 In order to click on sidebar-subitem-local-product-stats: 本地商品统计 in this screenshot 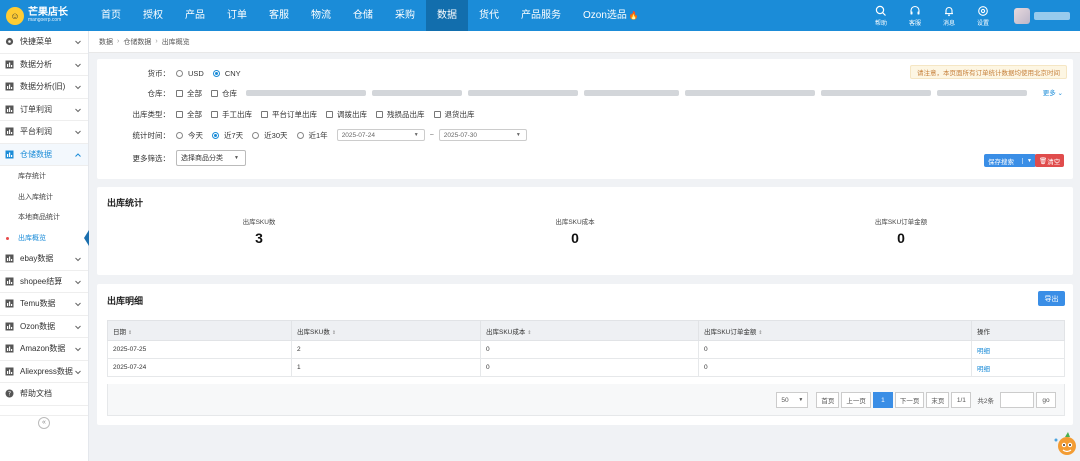, I will do `click(44, 217)`.